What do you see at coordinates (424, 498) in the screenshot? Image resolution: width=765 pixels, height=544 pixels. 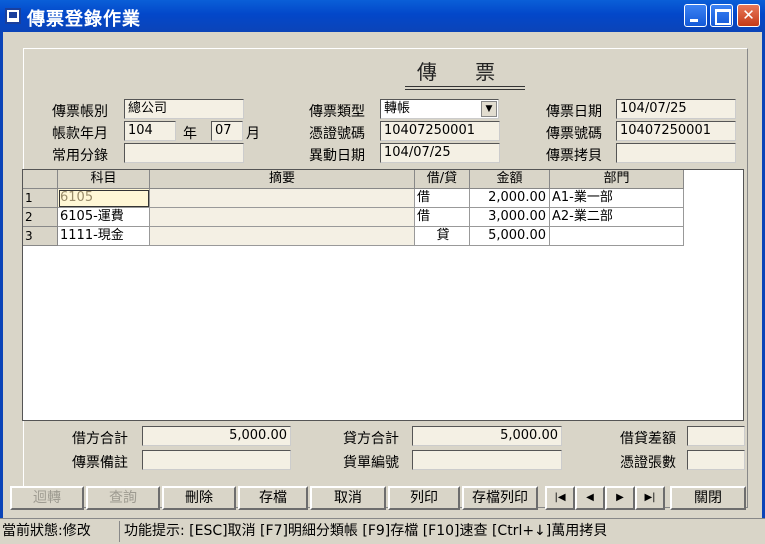 I see `print-button: 列印` at bounding box center [424, 498].